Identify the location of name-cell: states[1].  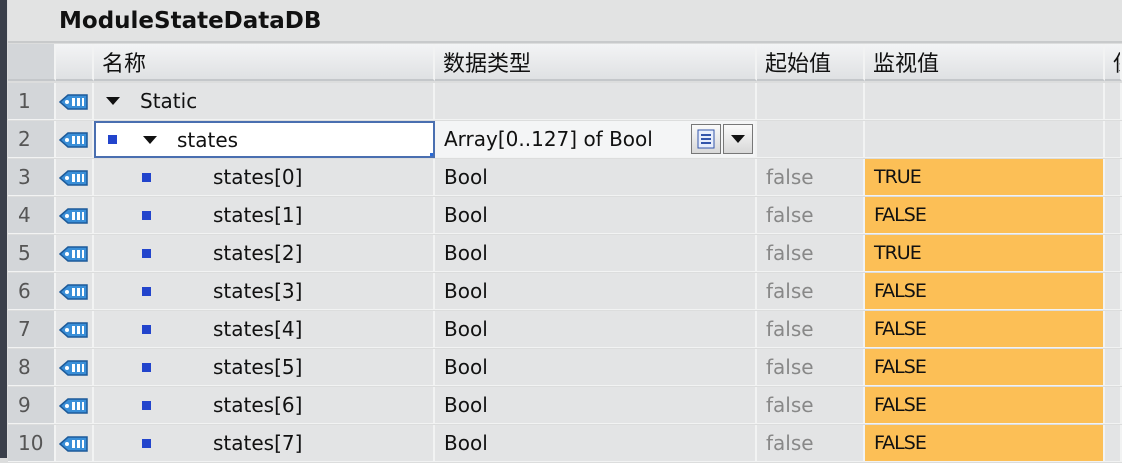
(264, 215).